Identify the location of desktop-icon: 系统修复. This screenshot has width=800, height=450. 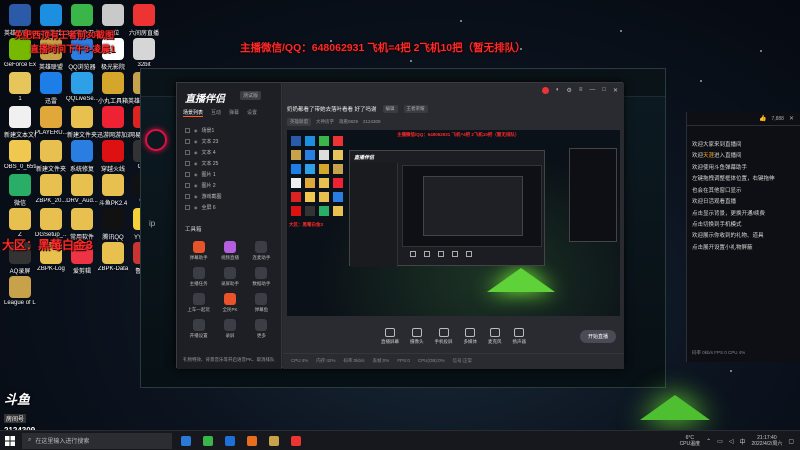
(82, 156).